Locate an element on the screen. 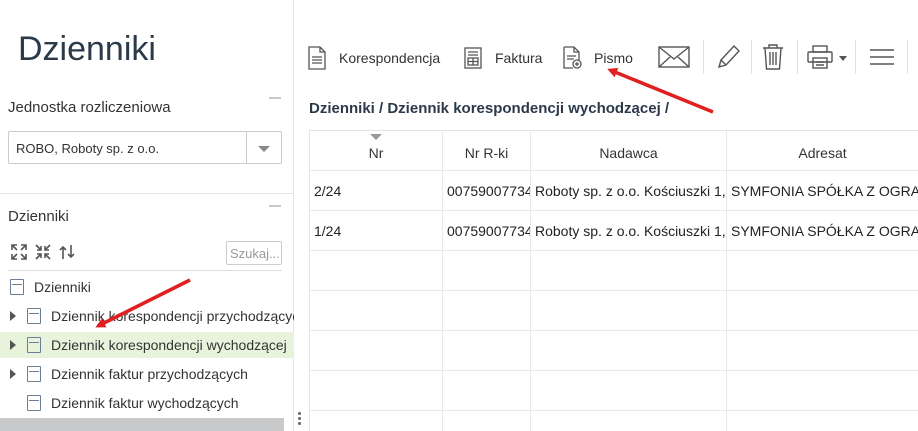  unit-section-label: Jednostka rozliczeniowa is located at coordinates (89, 107).